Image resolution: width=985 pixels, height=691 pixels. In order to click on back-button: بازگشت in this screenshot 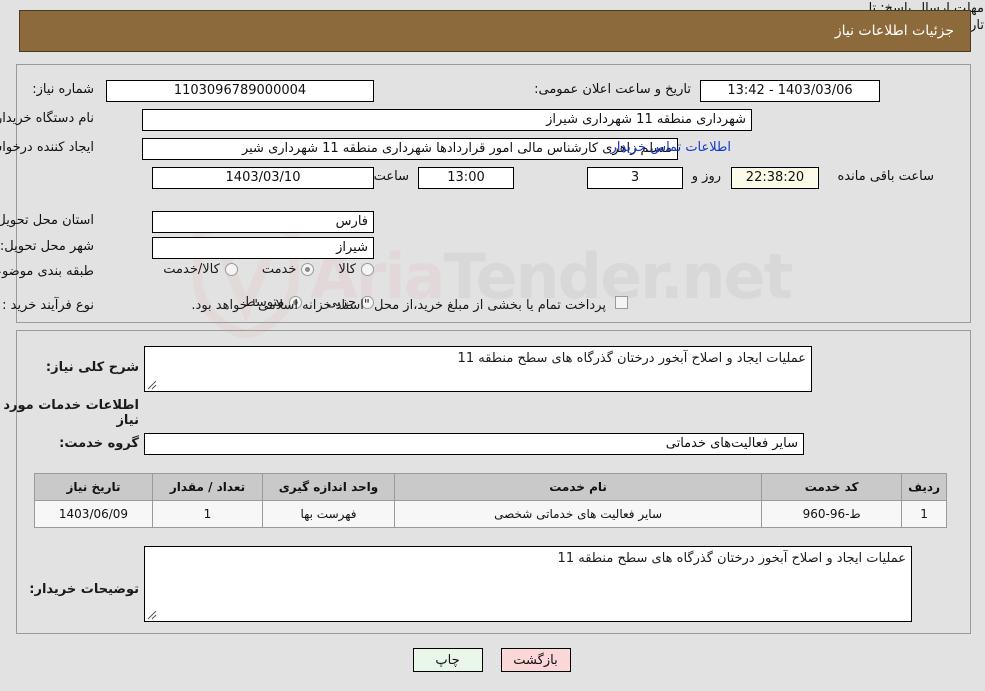, I will do `click(536, 660)`.